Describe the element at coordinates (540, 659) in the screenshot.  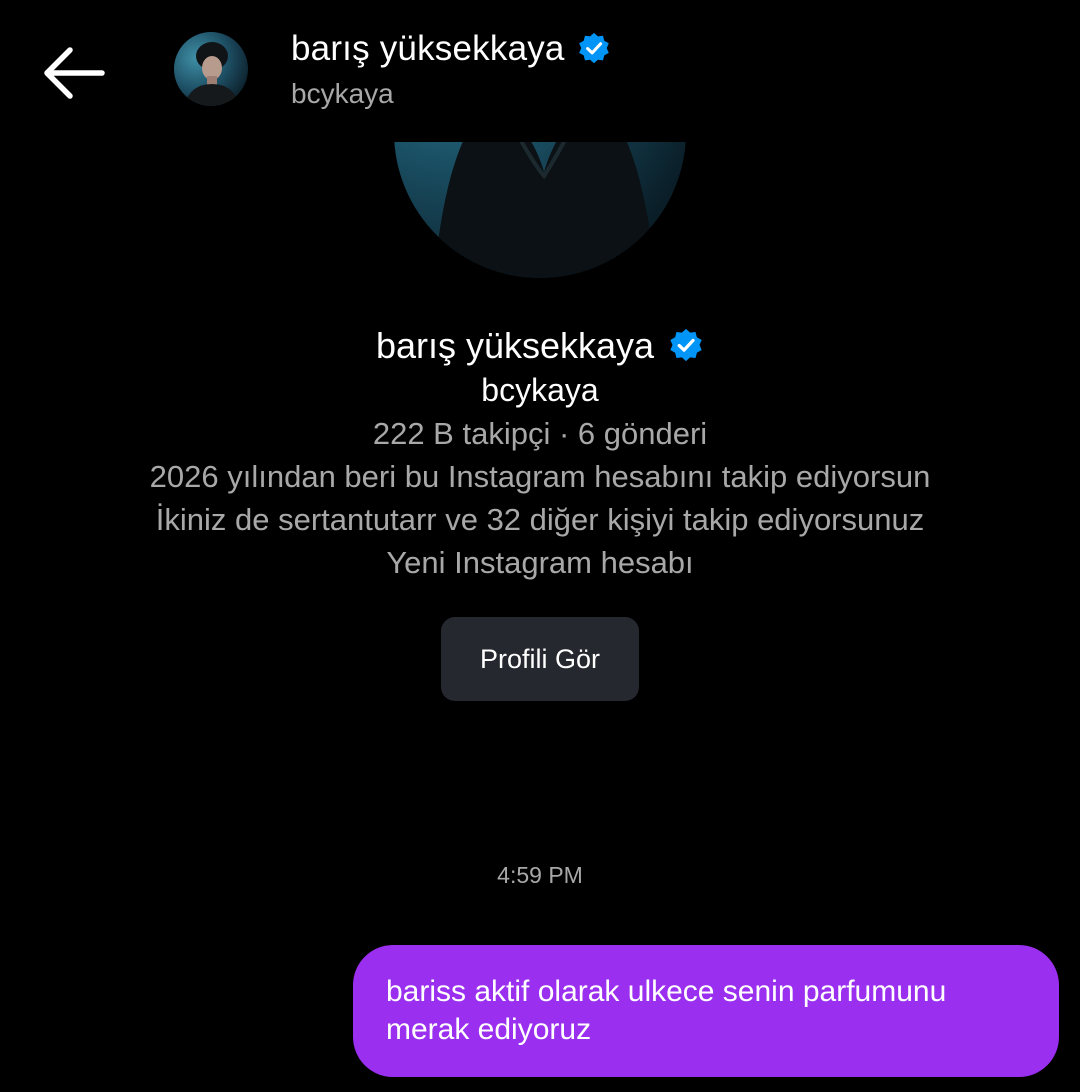
I see `view-profile-button: Profili Gör` at that location.